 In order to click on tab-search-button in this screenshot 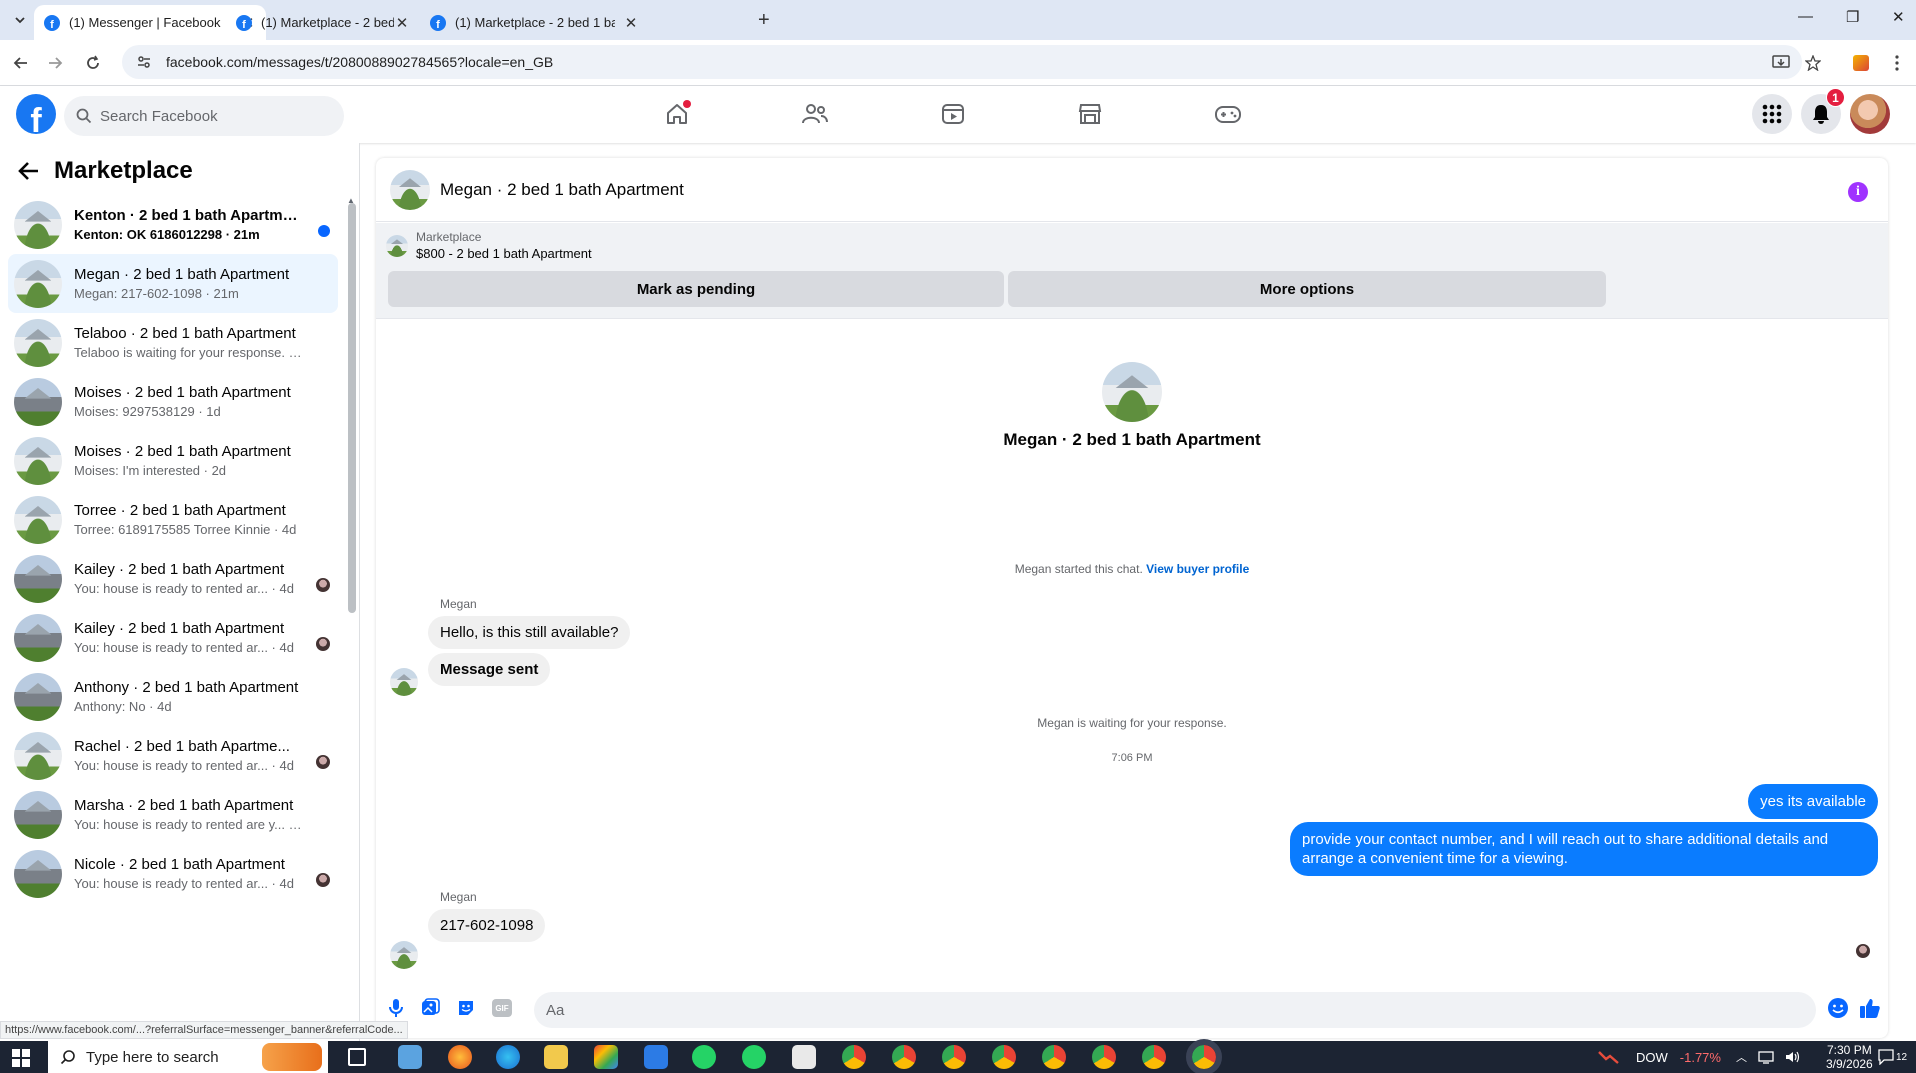, I will do `click(20, 20)`.